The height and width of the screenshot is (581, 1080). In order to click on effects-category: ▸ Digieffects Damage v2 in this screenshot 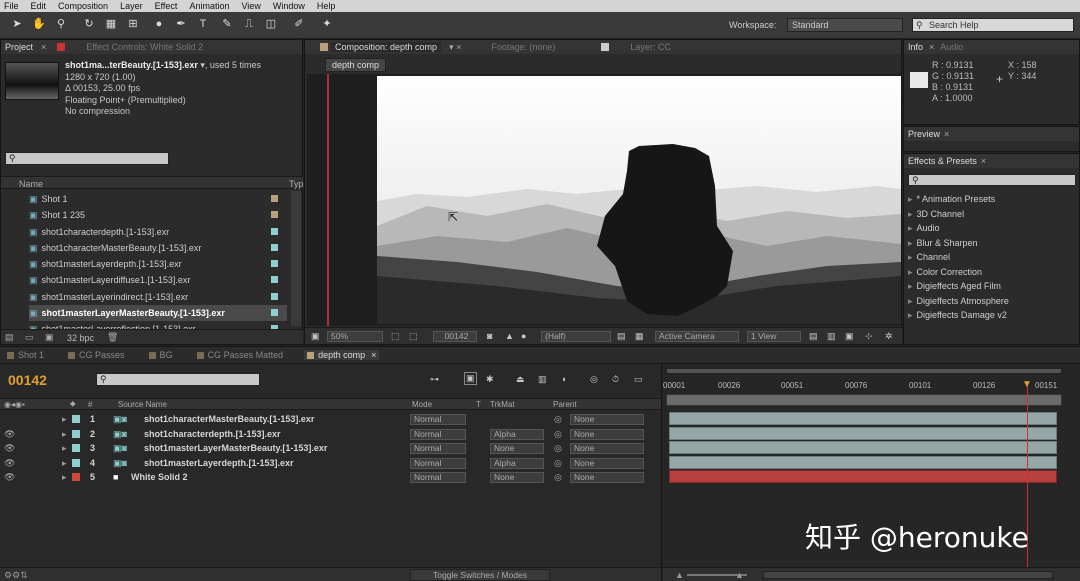, I will do `click(988, 315)`.